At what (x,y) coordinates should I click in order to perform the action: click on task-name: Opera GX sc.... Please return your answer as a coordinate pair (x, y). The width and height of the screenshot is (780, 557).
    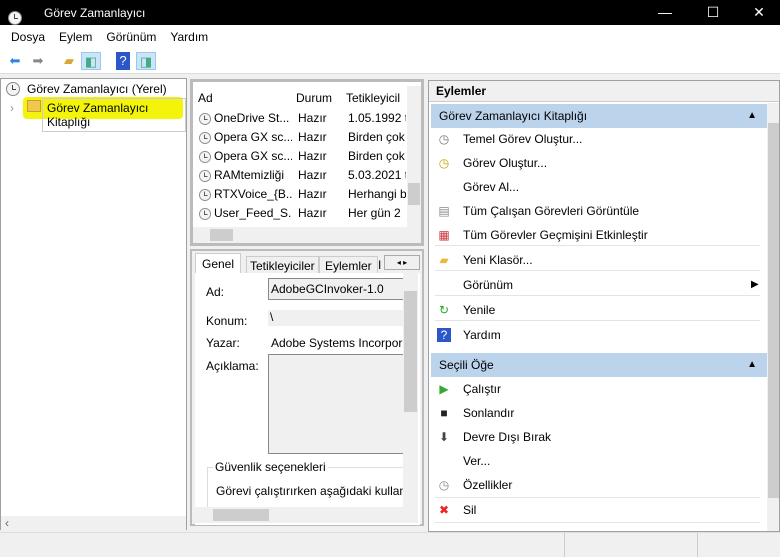
    Looking at the image, I should click on (253, 137).